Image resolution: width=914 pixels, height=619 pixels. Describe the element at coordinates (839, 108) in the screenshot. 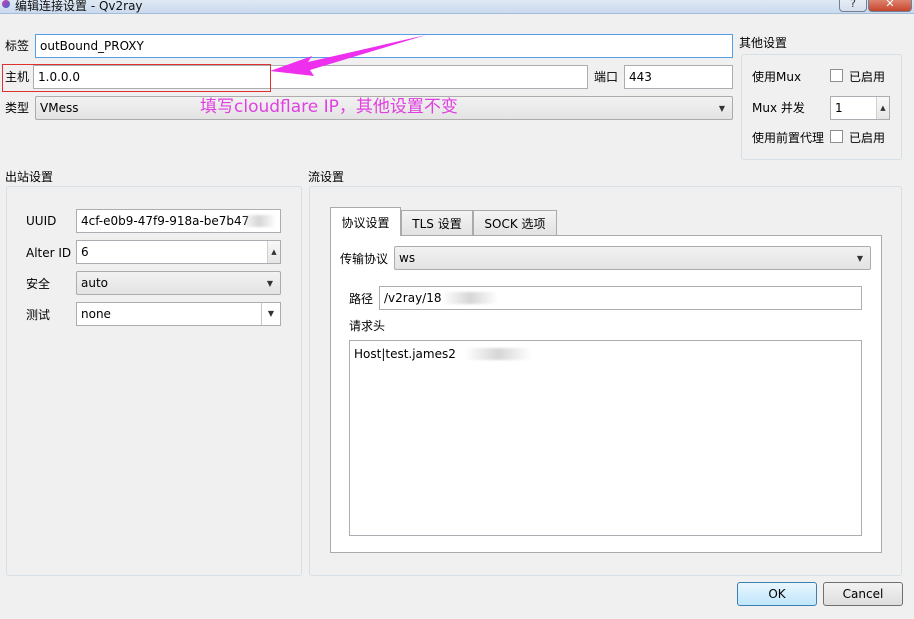

I see `mux-concurrency-value: 1` at that location.